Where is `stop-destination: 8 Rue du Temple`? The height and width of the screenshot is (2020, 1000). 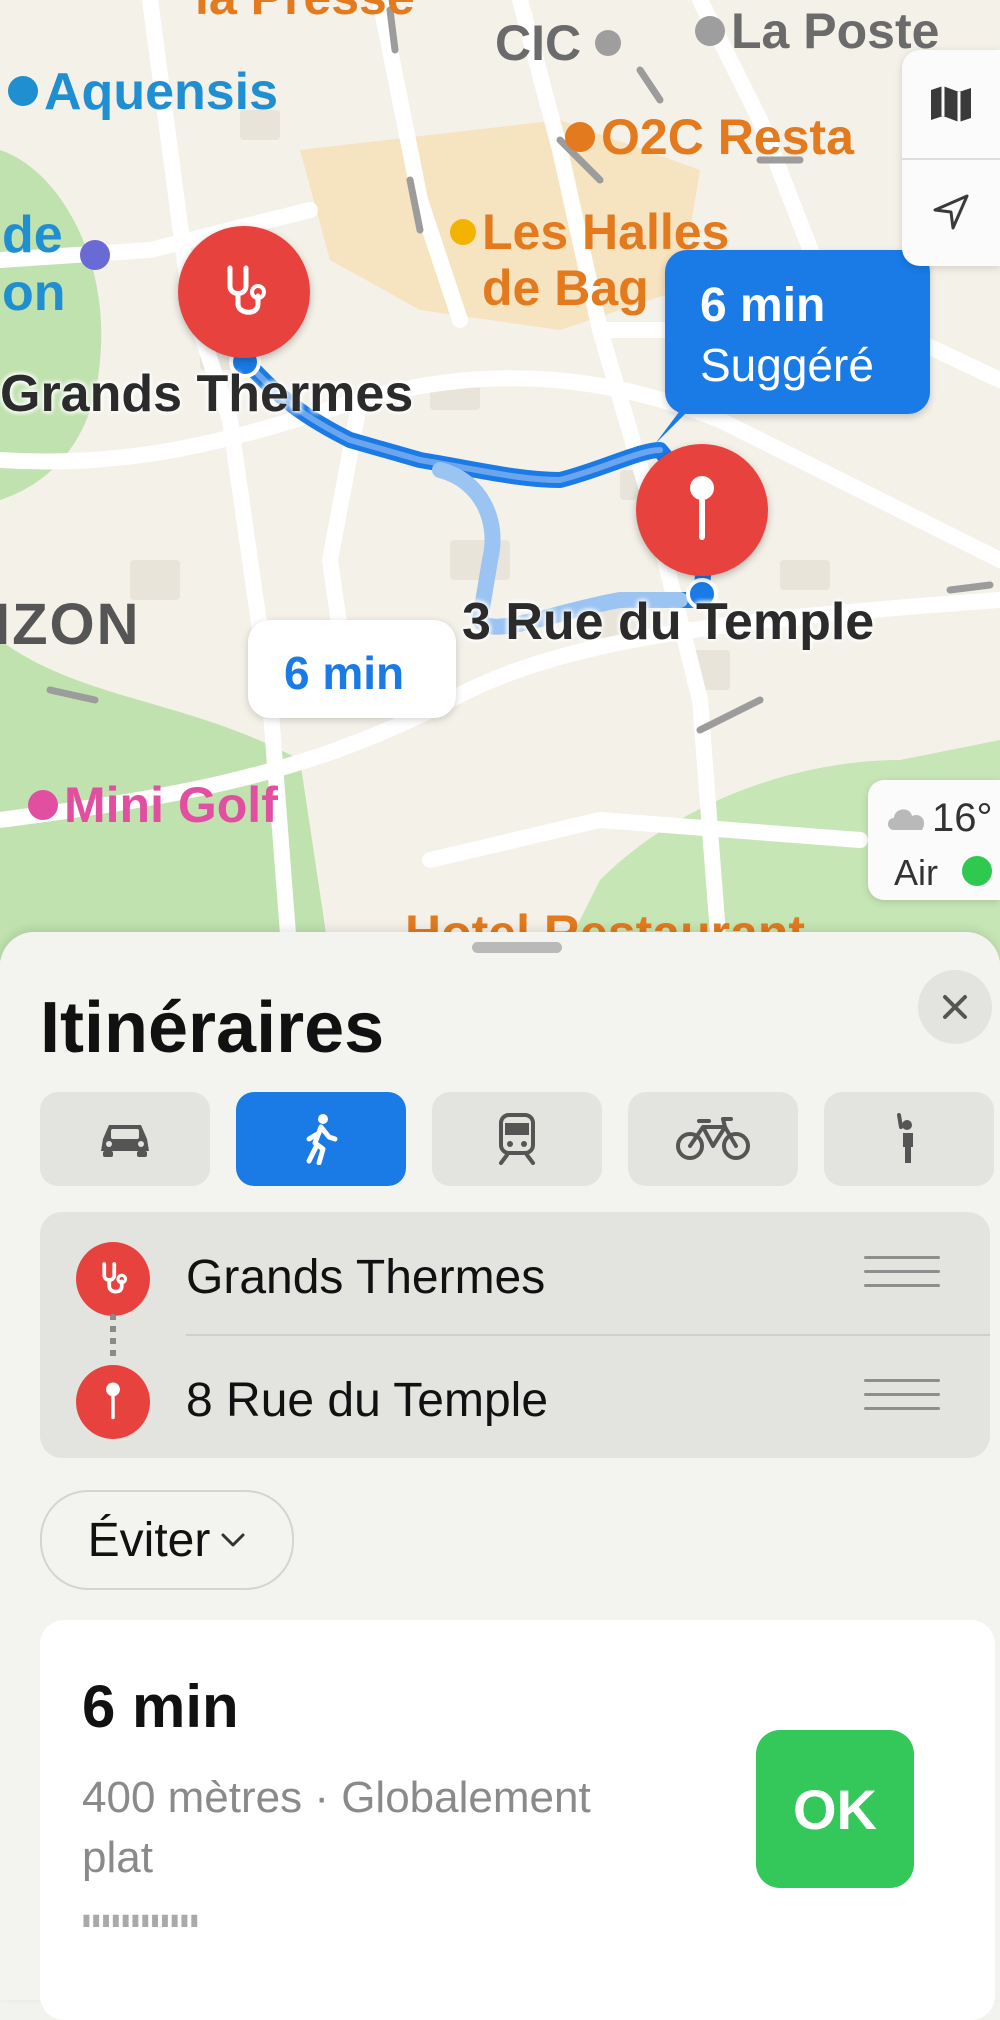 stop-destination: 8 Rue du Temple is located at coordinates (515, 1396).